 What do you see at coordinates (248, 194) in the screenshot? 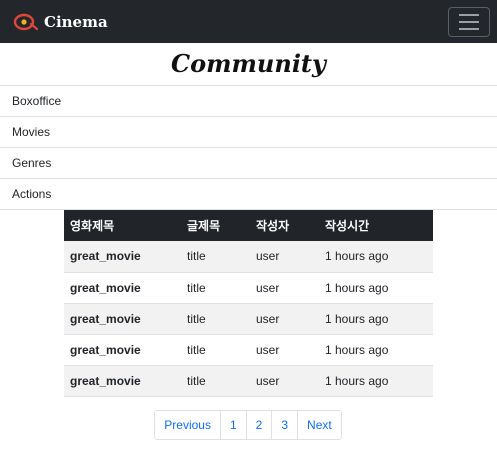
I see `menu-item-actions: Actions` at bounding box center [248, 194].